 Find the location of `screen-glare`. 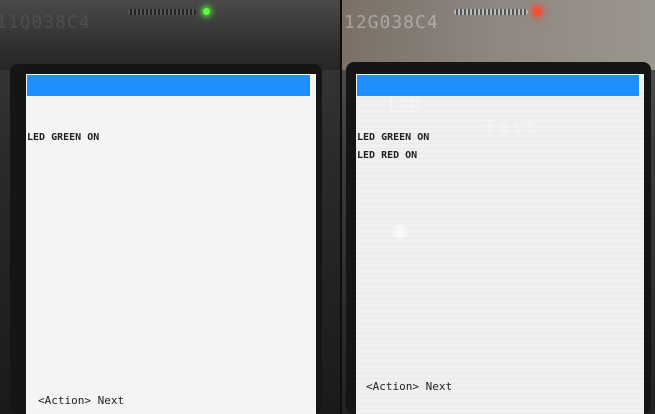

screen-glare is located at coordinates (400, 232).